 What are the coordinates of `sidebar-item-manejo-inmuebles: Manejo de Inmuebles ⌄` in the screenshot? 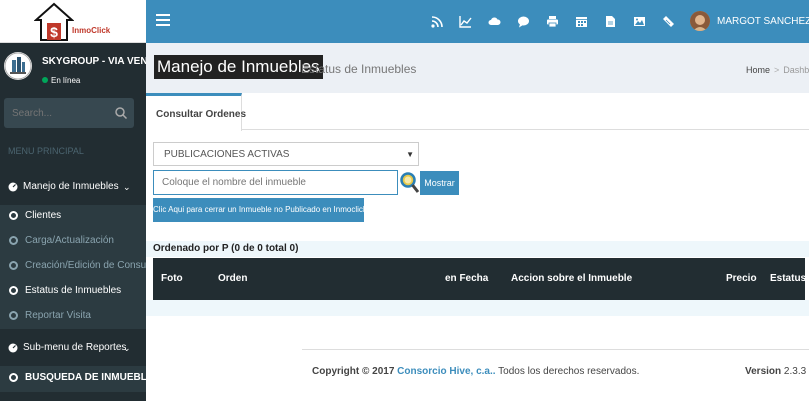 It's located at (73, 187).